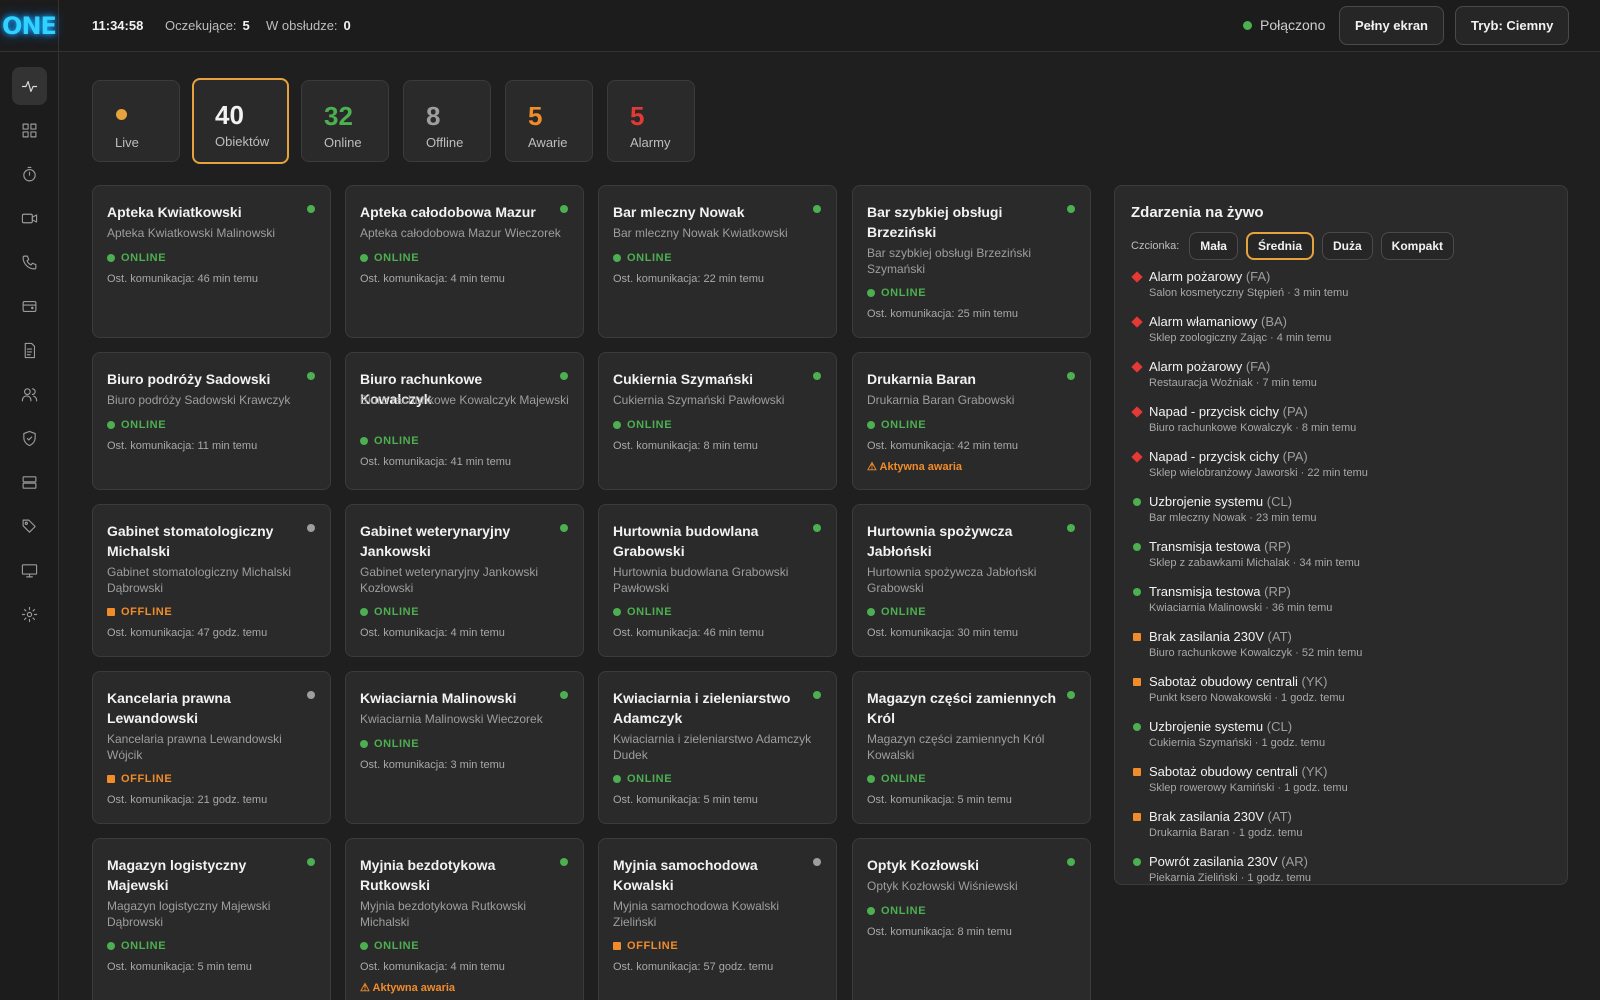 This screenshot has height=1000, width=1600. Describe the element at coordinates (1205, 546) in the screenshot. I see `event-name: Transmisja testowa` at that location.